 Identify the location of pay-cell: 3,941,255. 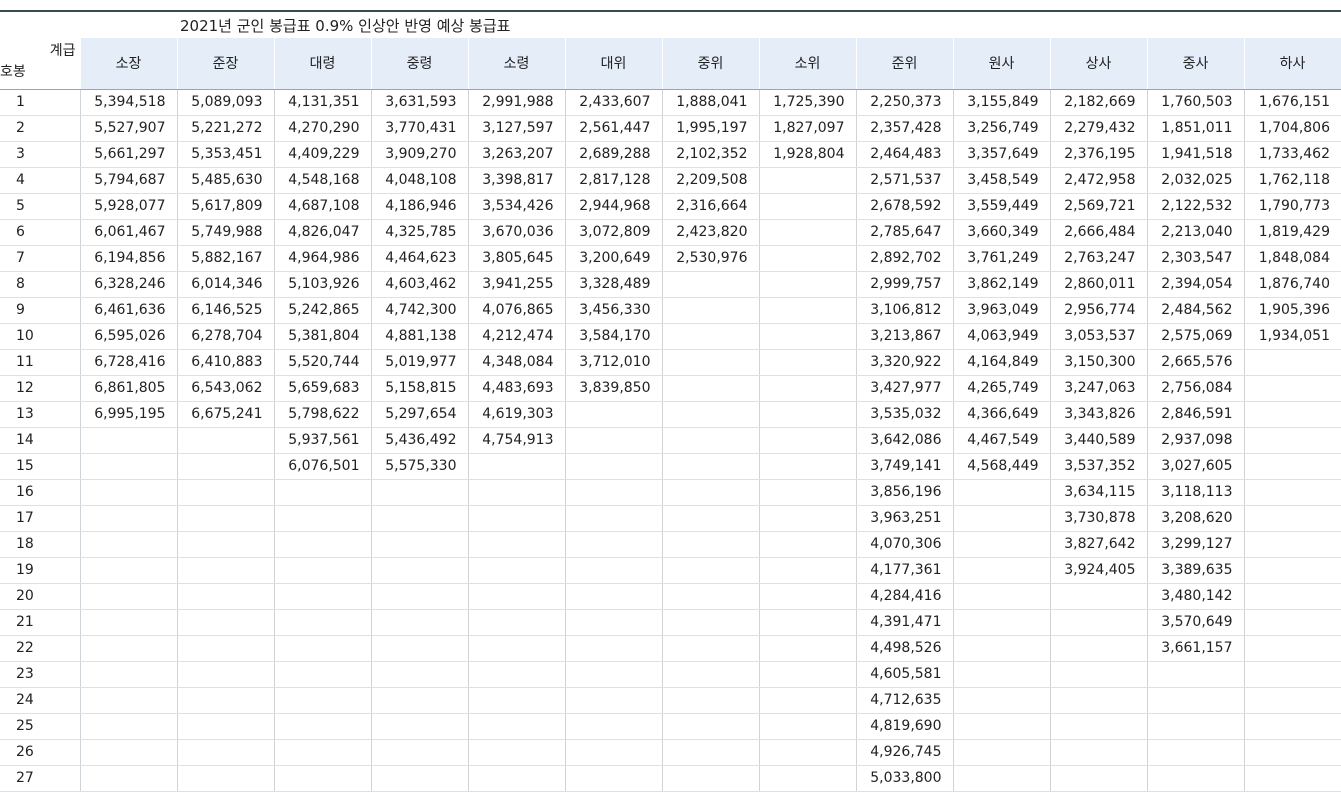
(517, 284).